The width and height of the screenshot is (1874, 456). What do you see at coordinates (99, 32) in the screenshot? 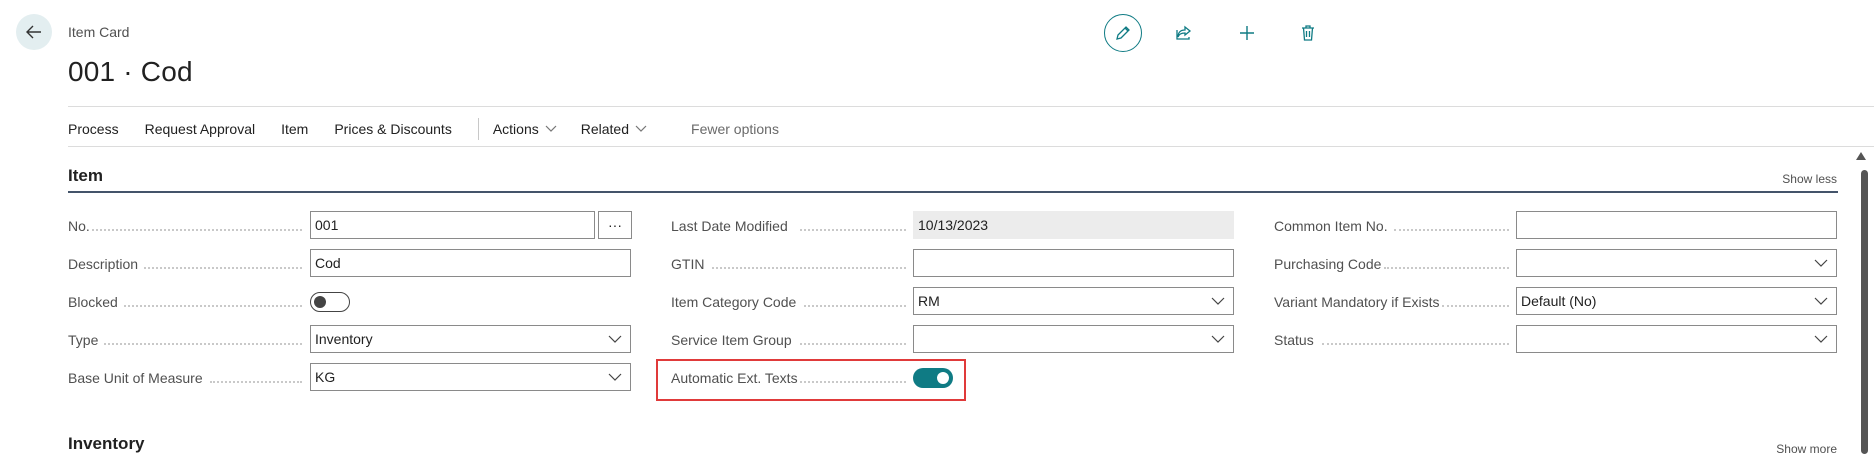
I see `breadcrumb: Item Card` at bounding box center [99, 32].